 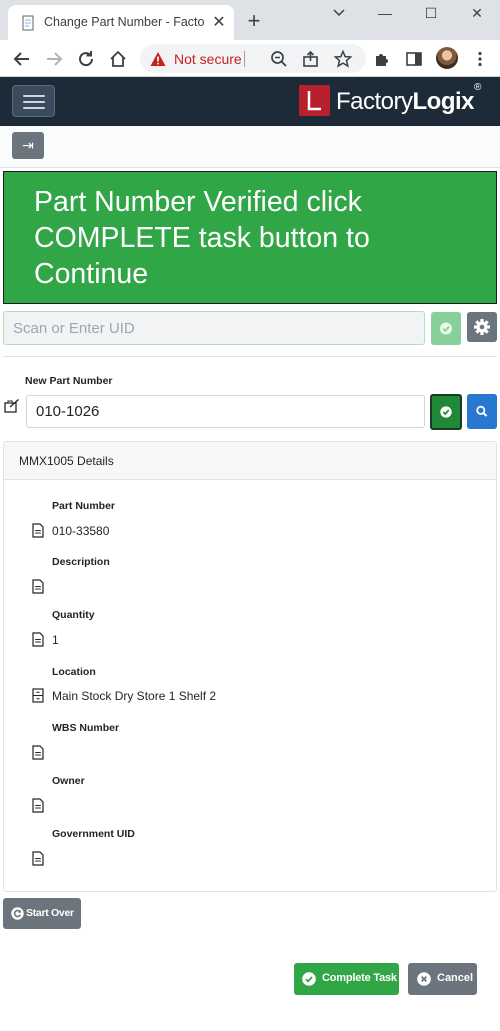 What do you see at coordinates (134, 696) in the screenshot?
I see `field-value-location: Main Stock Dry Store 1 Shelf 2` at bounding box center [134, 696].